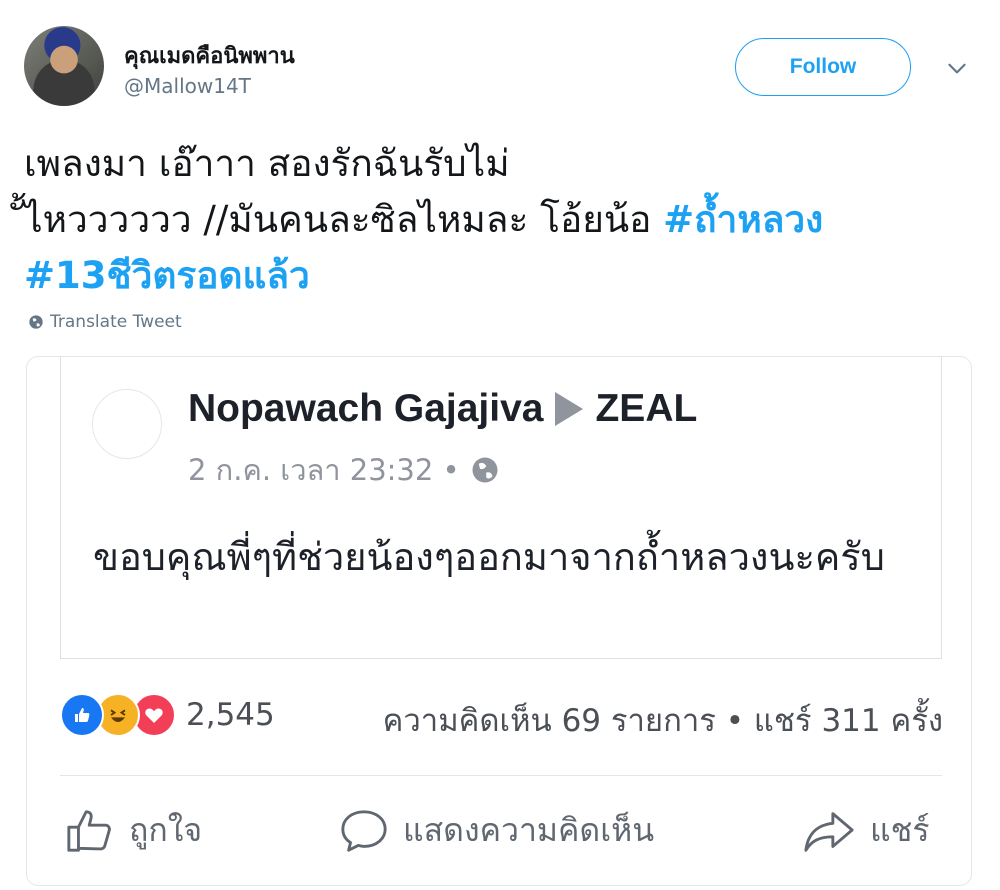 This screenshot has height=890, width=1000. What do you see at coordinates (663, 720) in the screenshot?
I see `comments-shares-stats: ความคิดเห็น 69 รายการ • แชร์ 311 ครั้ง` at bounding box center [663, 720].